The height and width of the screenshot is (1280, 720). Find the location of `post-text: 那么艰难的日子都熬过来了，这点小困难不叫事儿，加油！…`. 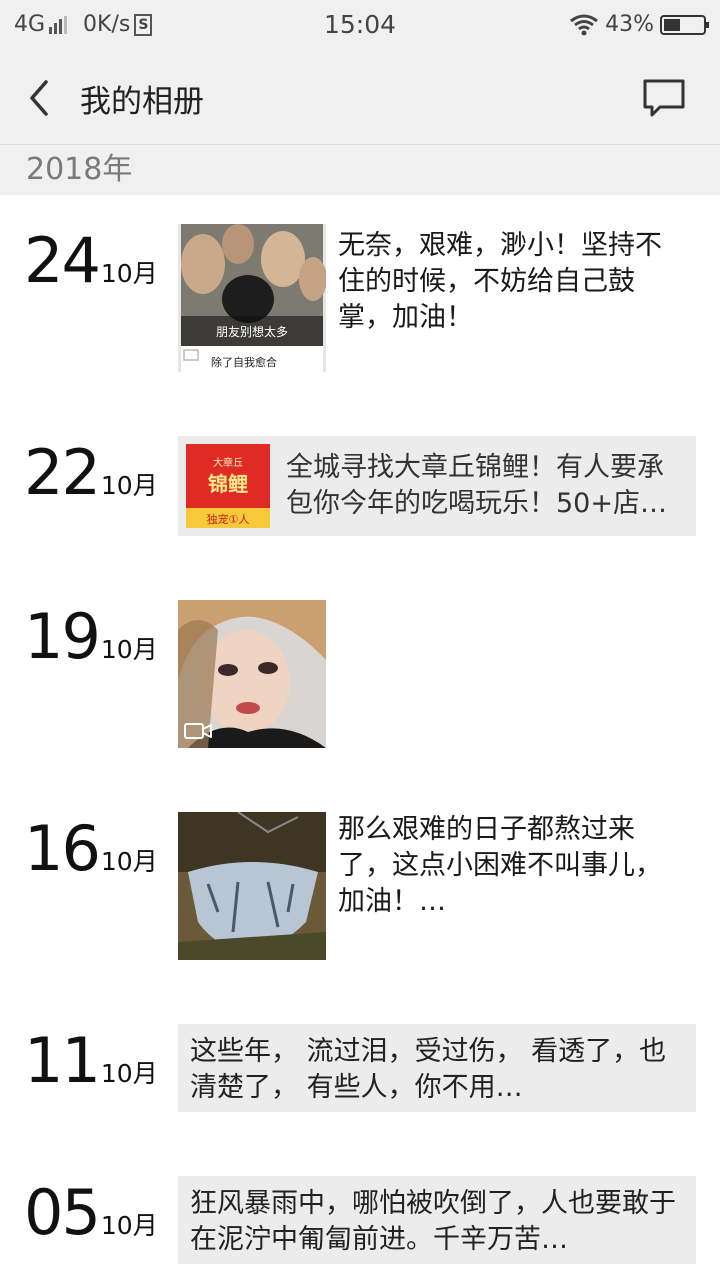

post-text: 那么艰难的日子都熬过来了，这点小困难不叫事儿，加油！… is located at coordinates (500, 865).